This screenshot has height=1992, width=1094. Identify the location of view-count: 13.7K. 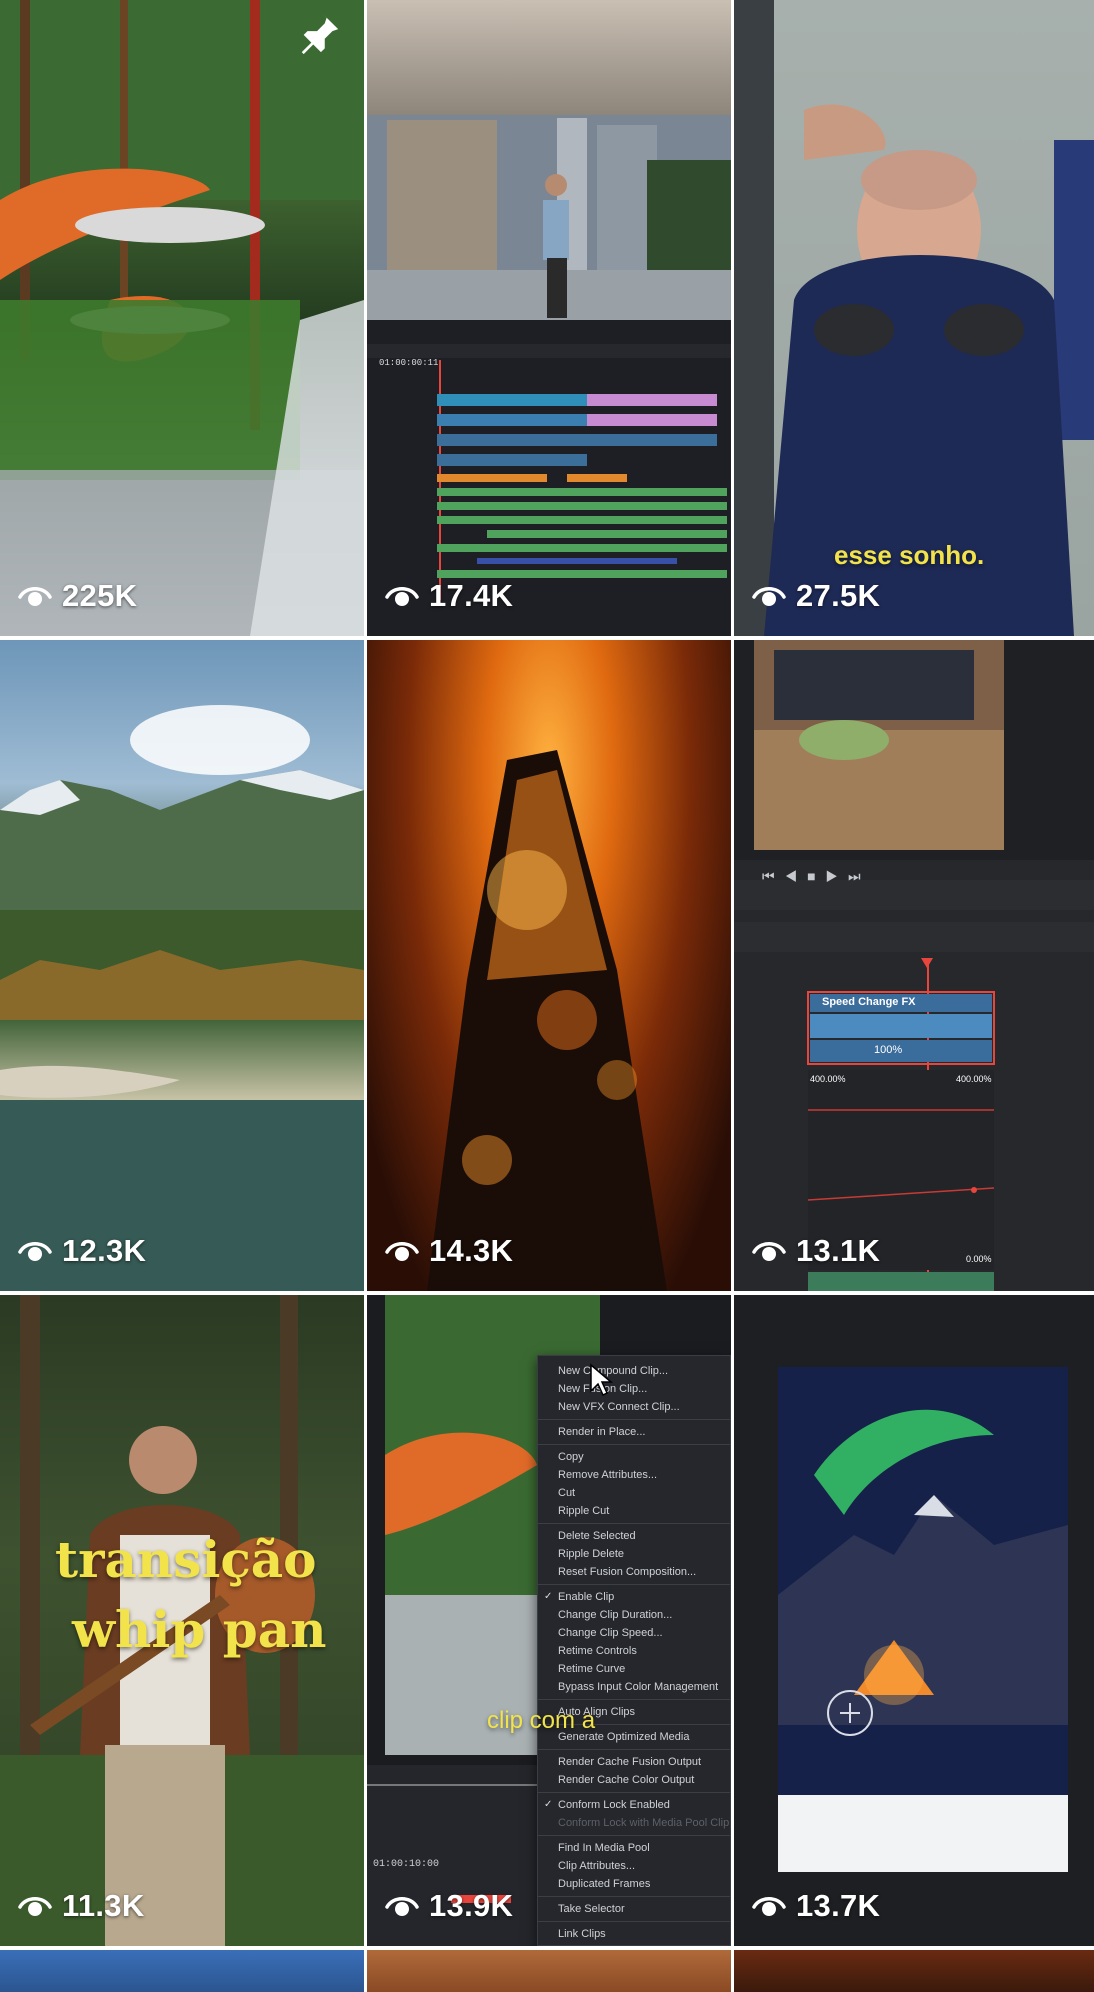
(816, 1906).